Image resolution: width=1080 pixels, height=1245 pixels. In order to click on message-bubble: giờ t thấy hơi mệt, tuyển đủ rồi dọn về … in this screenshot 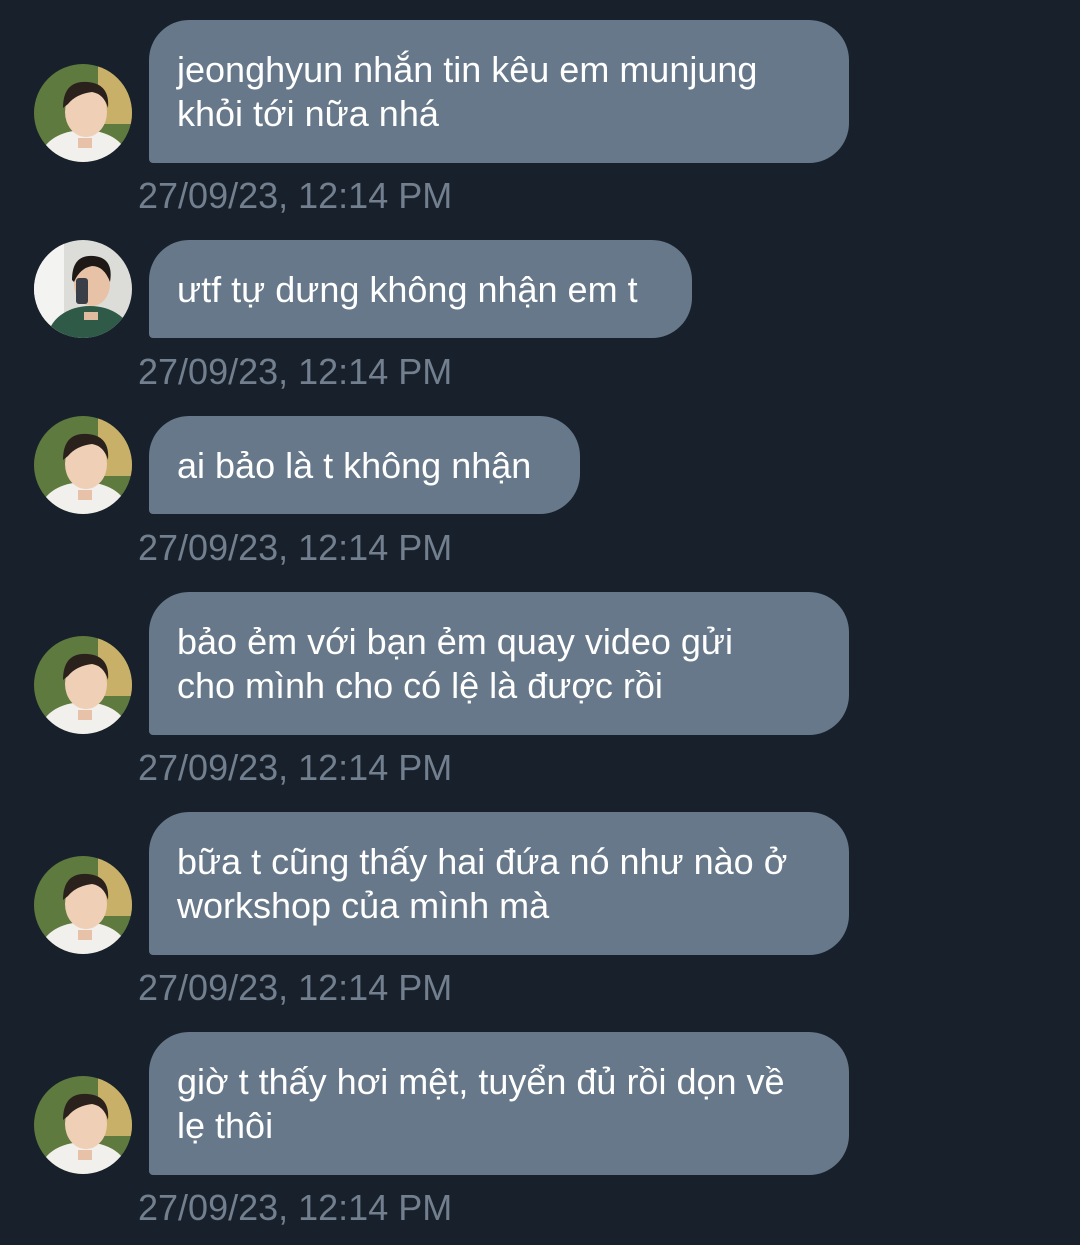, I will do `click(499, 1103)`.